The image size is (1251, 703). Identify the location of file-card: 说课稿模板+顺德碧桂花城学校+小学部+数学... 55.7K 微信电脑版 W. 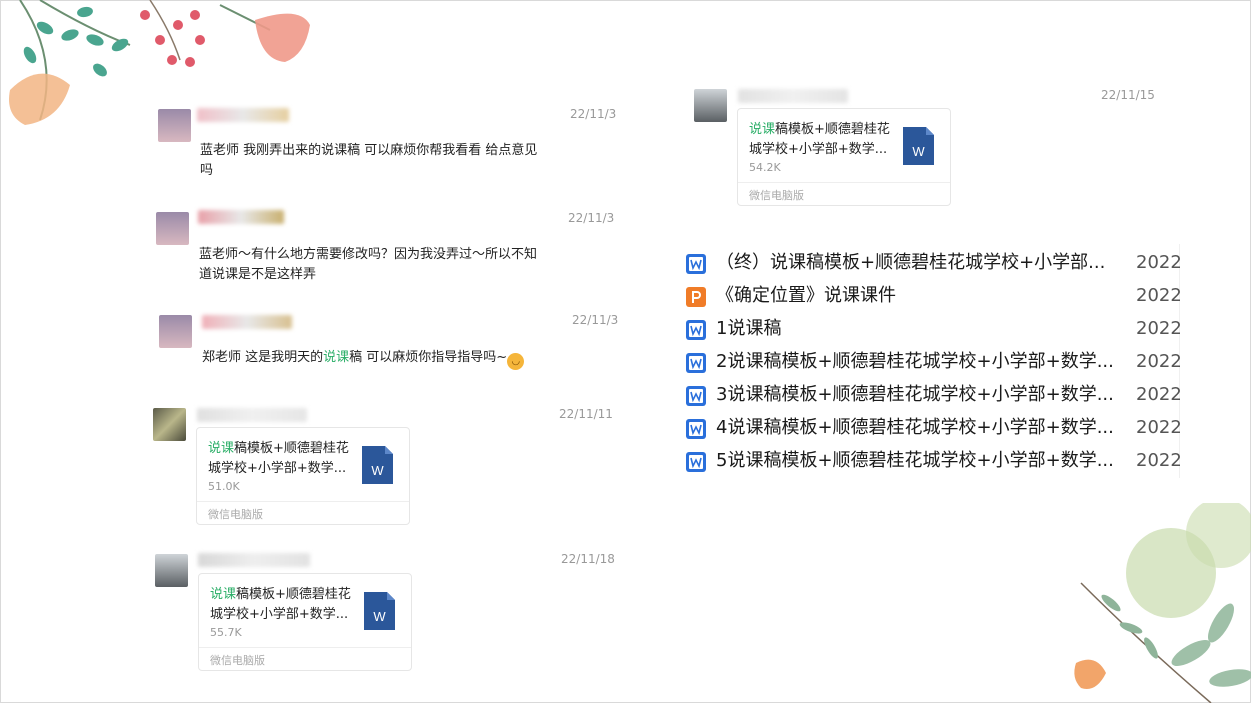
(305, 622).